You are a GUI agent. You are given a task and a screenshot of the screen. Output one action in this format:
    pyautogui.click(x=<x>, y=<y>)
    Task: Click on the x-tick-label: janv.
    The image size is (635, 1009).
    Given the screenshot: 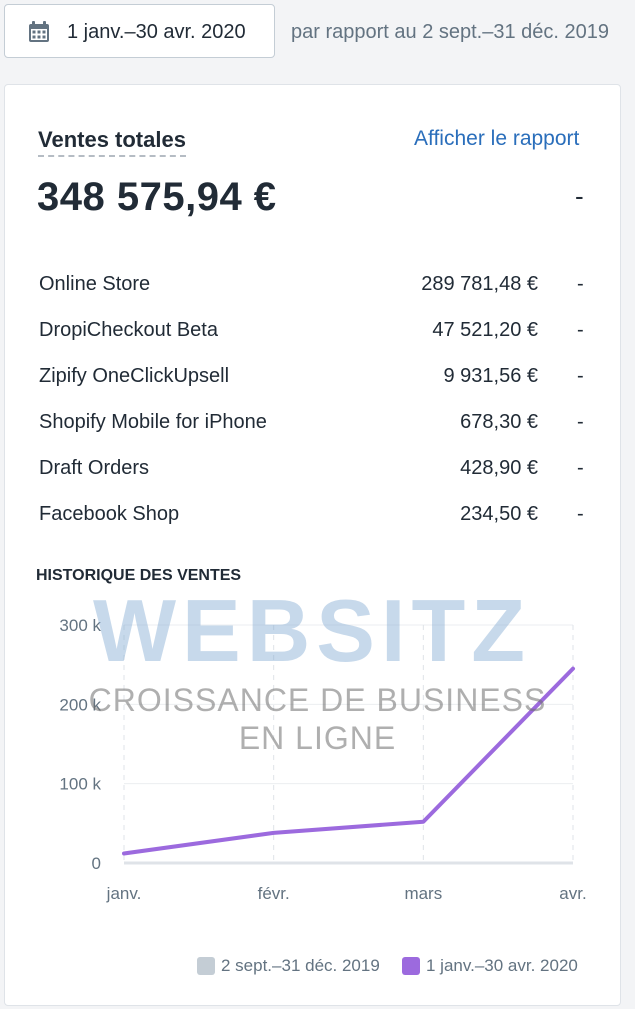 What is the action you would take?
    pyautogui.click(x=124, y=893)
    